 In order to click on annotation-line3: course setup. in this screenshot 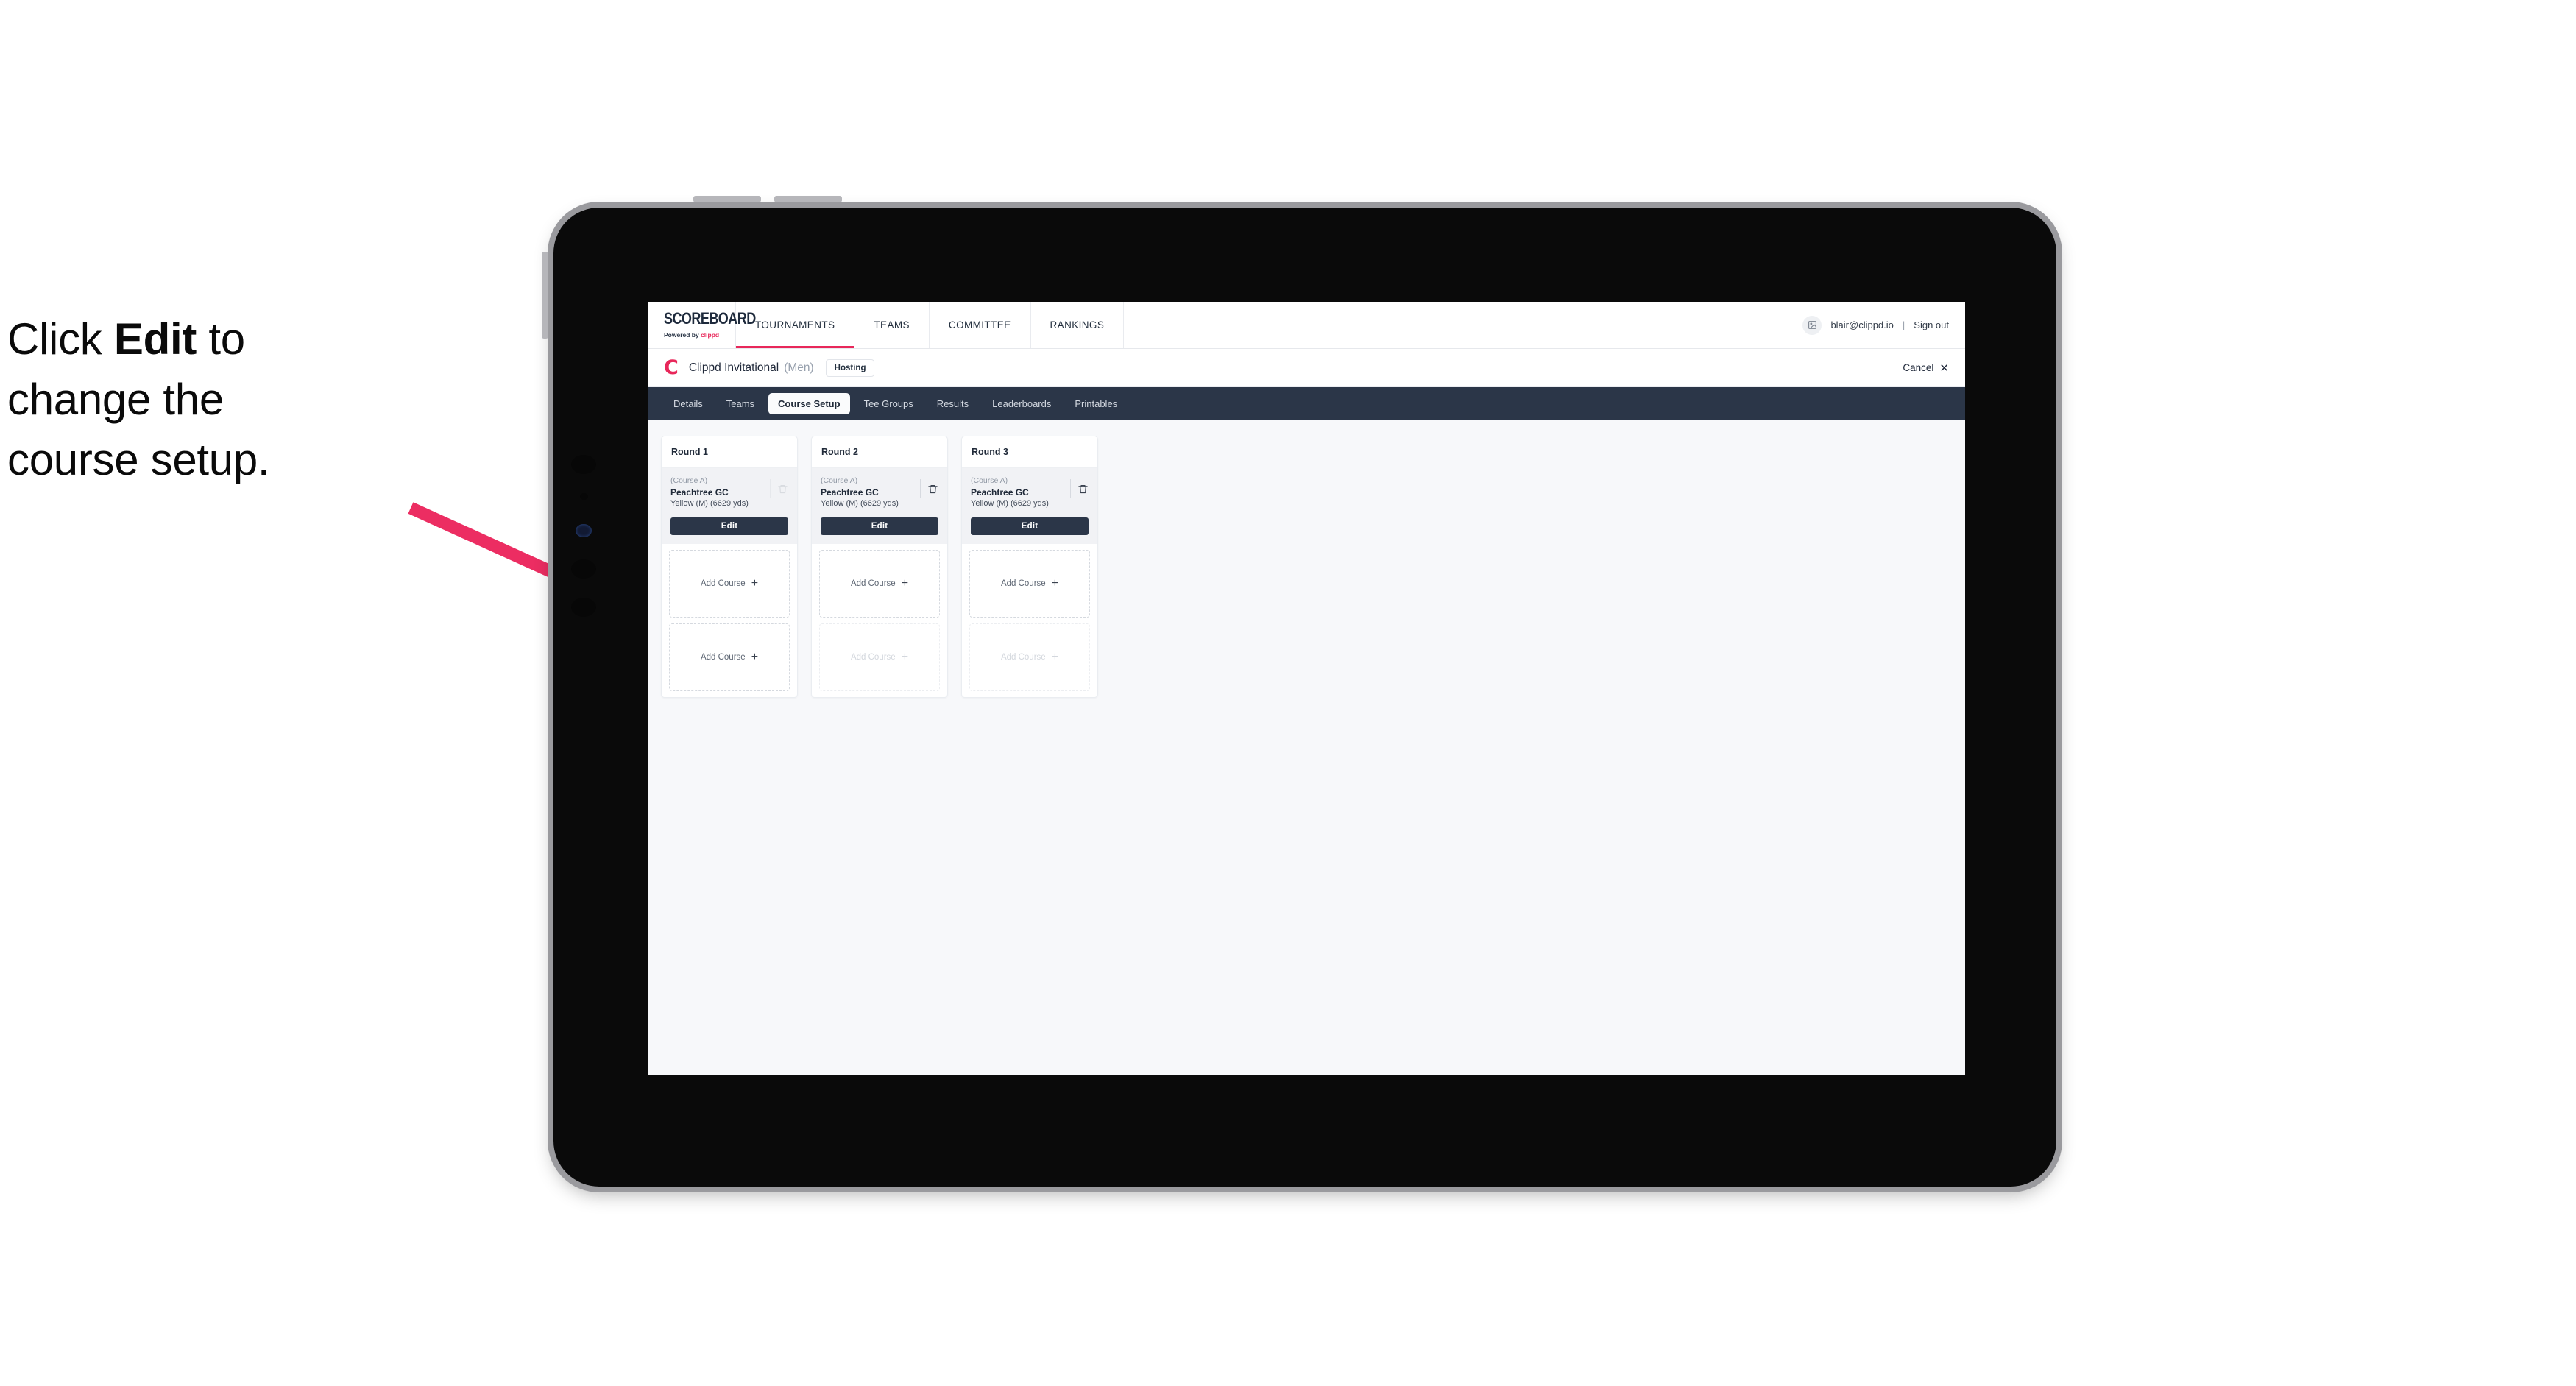, I will do `click(138, 460)`.